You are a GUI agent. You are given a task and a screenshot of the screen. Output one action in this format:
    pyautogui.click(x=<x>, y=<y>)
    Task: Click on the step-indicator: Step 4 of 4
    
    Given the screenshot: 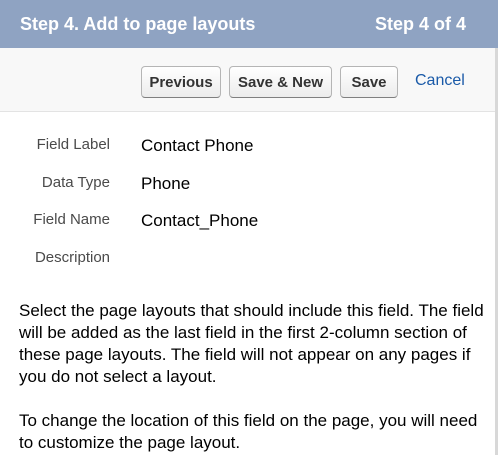 What is the action you would take?
    pyautogui.click(x=420, y=23)
    